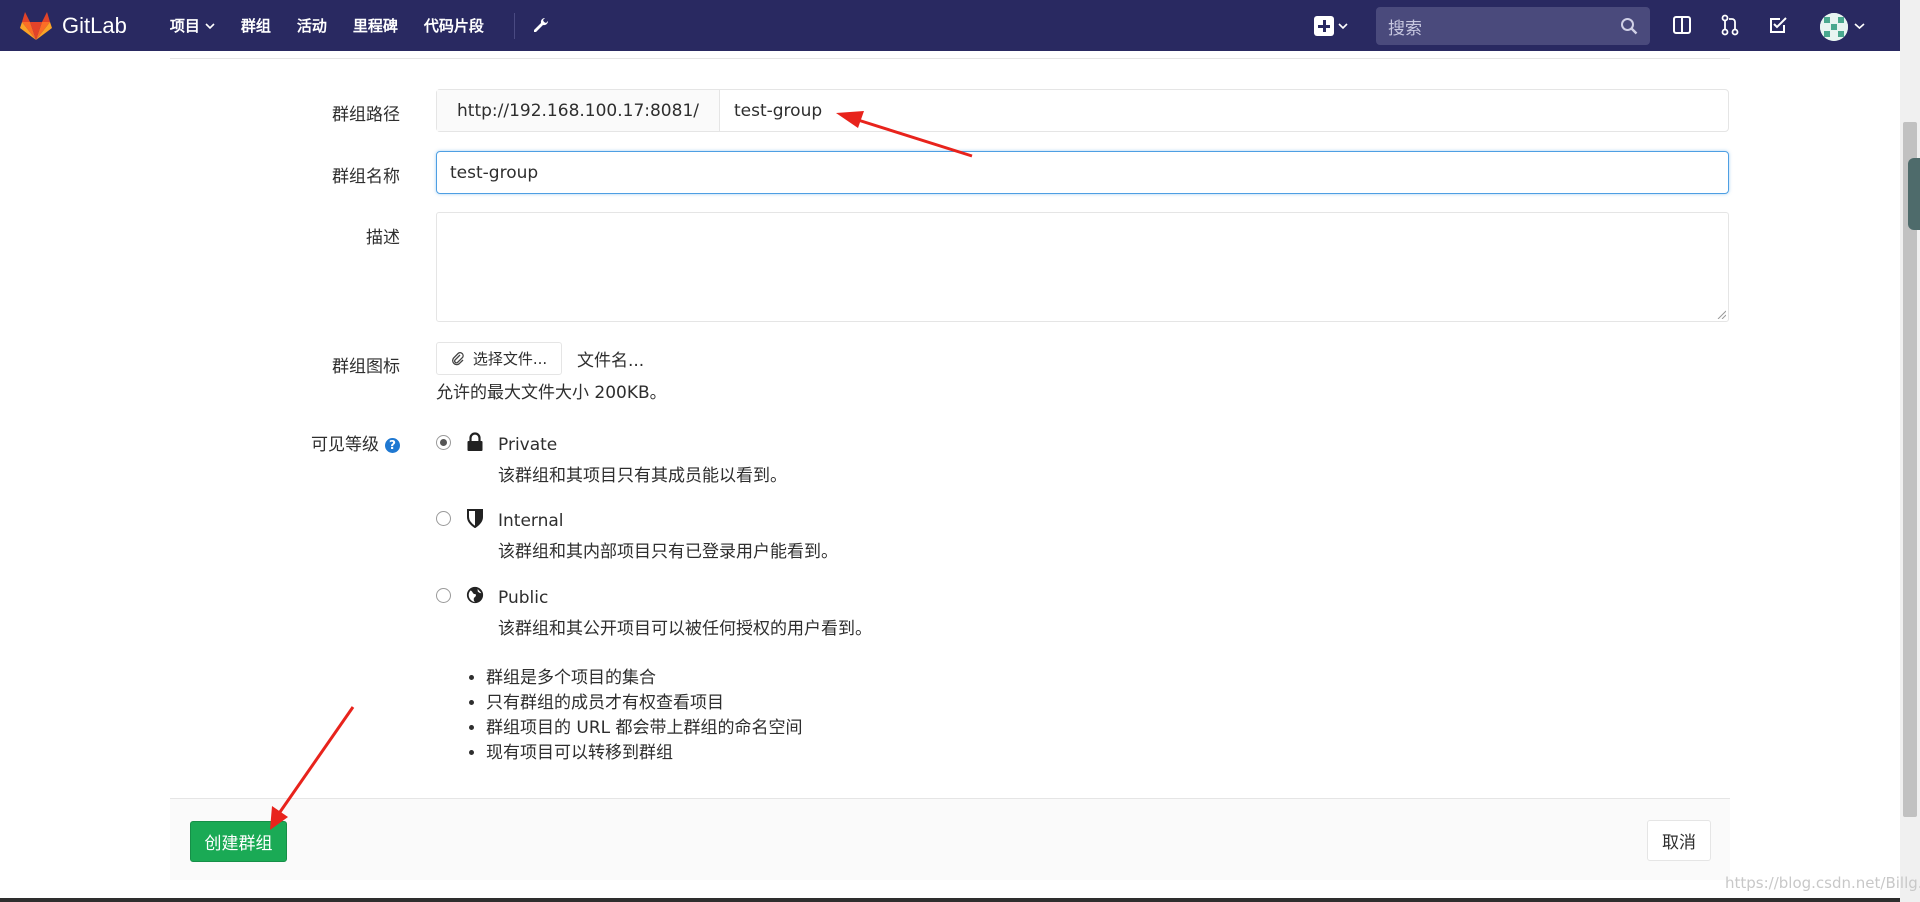  Describe the element at coordinates (644, 678) in the screenshot. I see `note-item: 群组是多个项目的集合` at that location.